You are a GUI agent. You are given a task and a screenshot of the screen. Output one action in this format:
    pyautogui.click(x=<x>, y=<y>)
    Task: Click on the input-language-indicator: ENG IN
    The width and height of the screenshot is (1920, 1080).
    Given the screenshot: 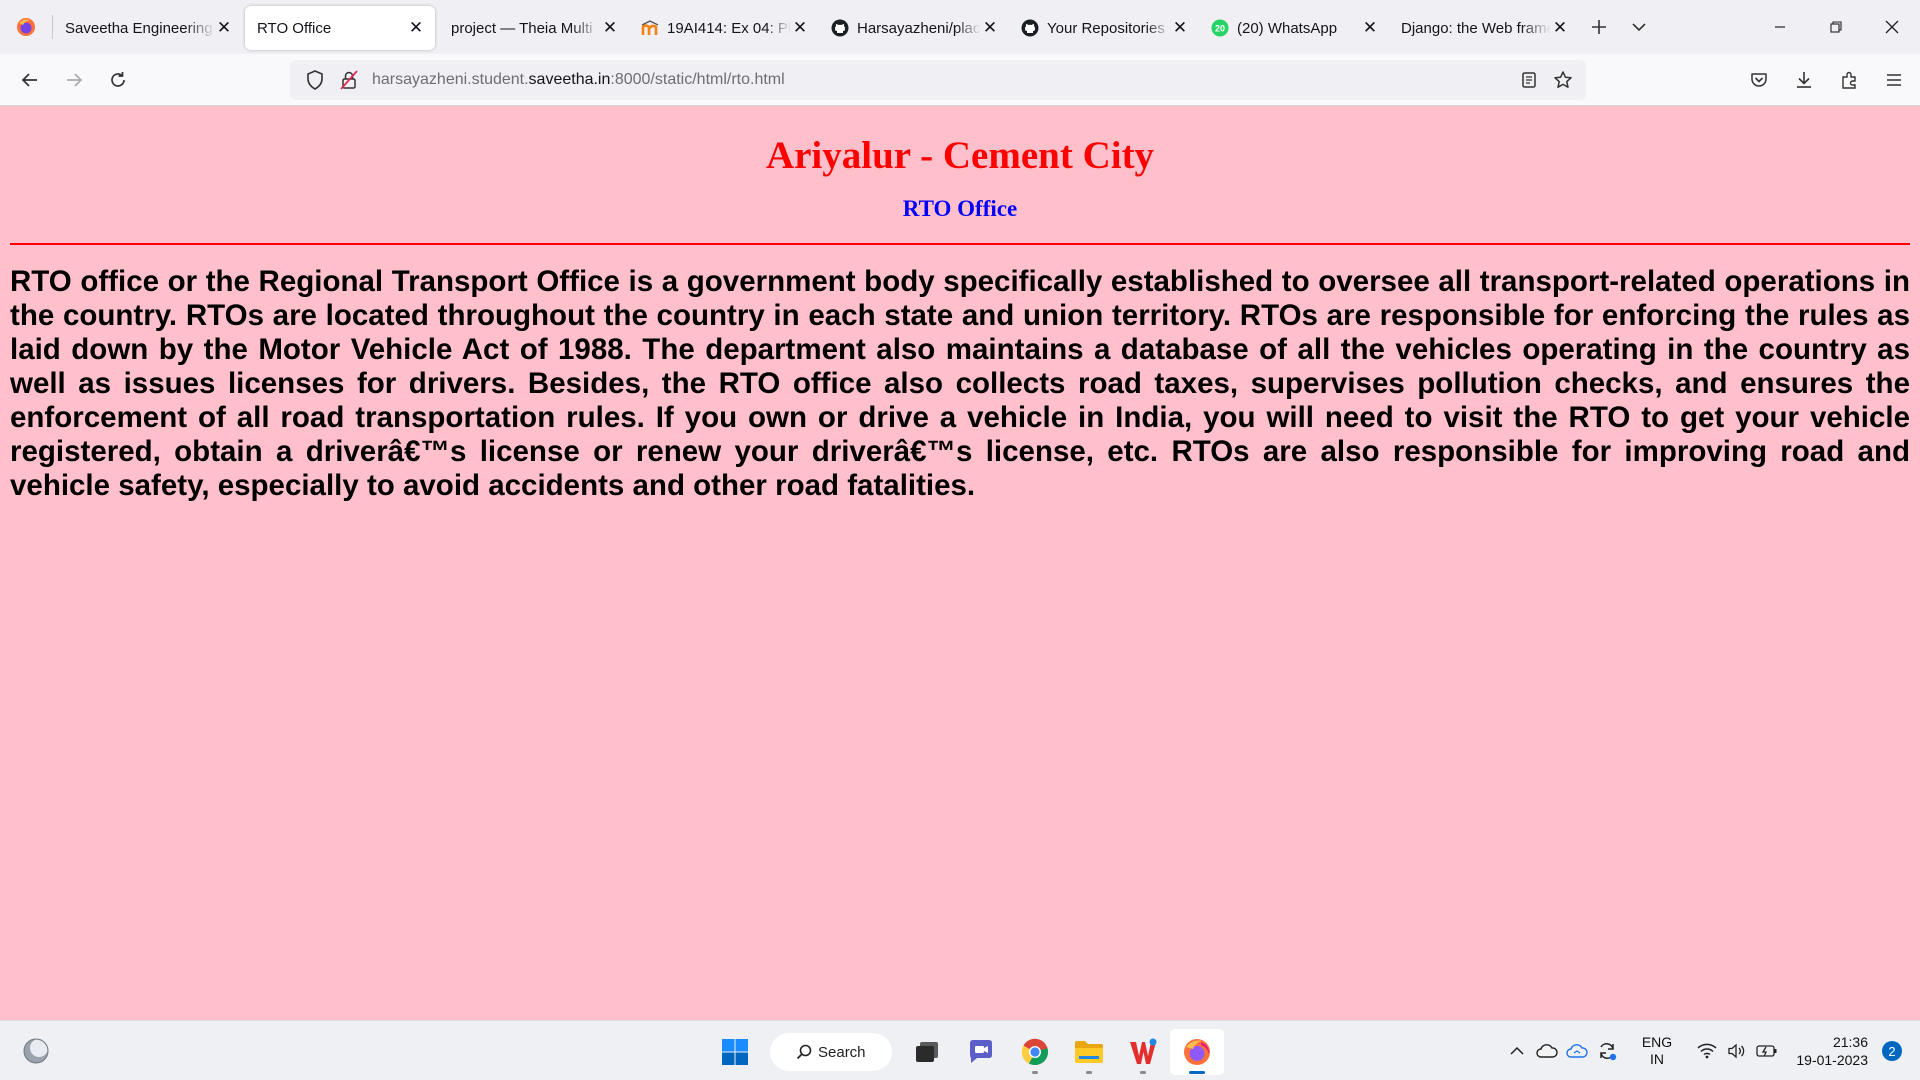 What is the action you would take?
    pyautogui.click(x=1657, y=1051)
    